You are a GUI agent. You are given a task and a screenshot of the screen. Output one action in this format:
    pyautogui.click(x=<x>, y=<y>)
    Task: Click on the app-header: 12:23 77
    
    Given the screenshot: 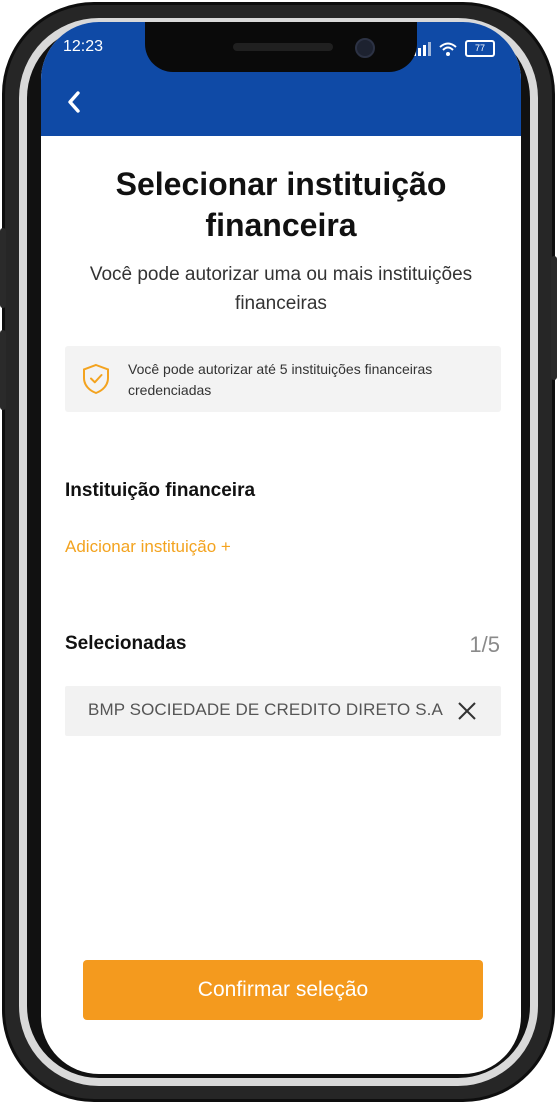 What is the action you would take?
    pyautogui.click(x=281, y=79)
    